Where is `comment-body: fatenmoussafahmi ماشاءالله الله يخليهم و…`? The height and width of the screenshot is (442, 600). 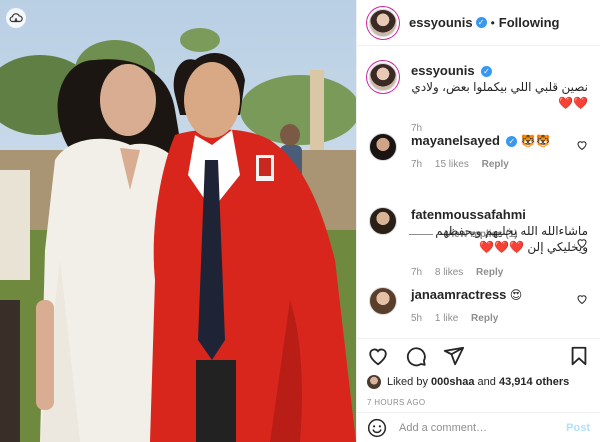 comment-body: fatenmoussafahmi ماشاءالله الله يخليهم و… is located at coordinates (499, 244).